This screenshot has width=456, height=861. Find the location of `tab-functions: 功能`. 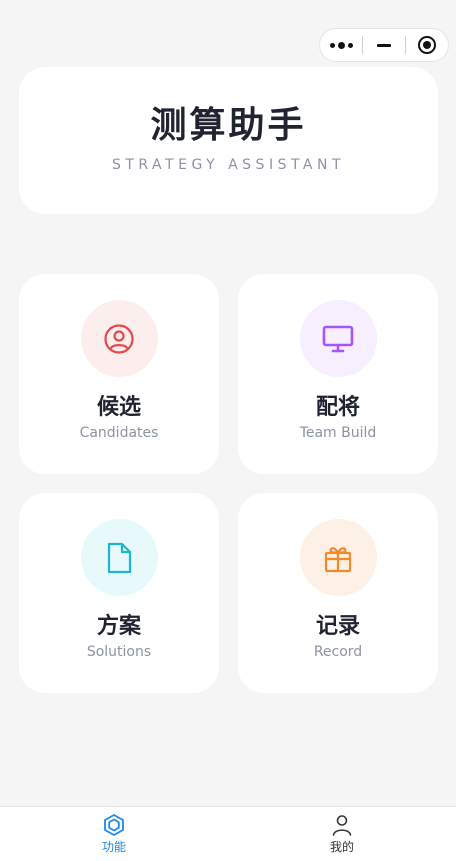

tab-functions: 功能 is located at coordinates (114, 834).